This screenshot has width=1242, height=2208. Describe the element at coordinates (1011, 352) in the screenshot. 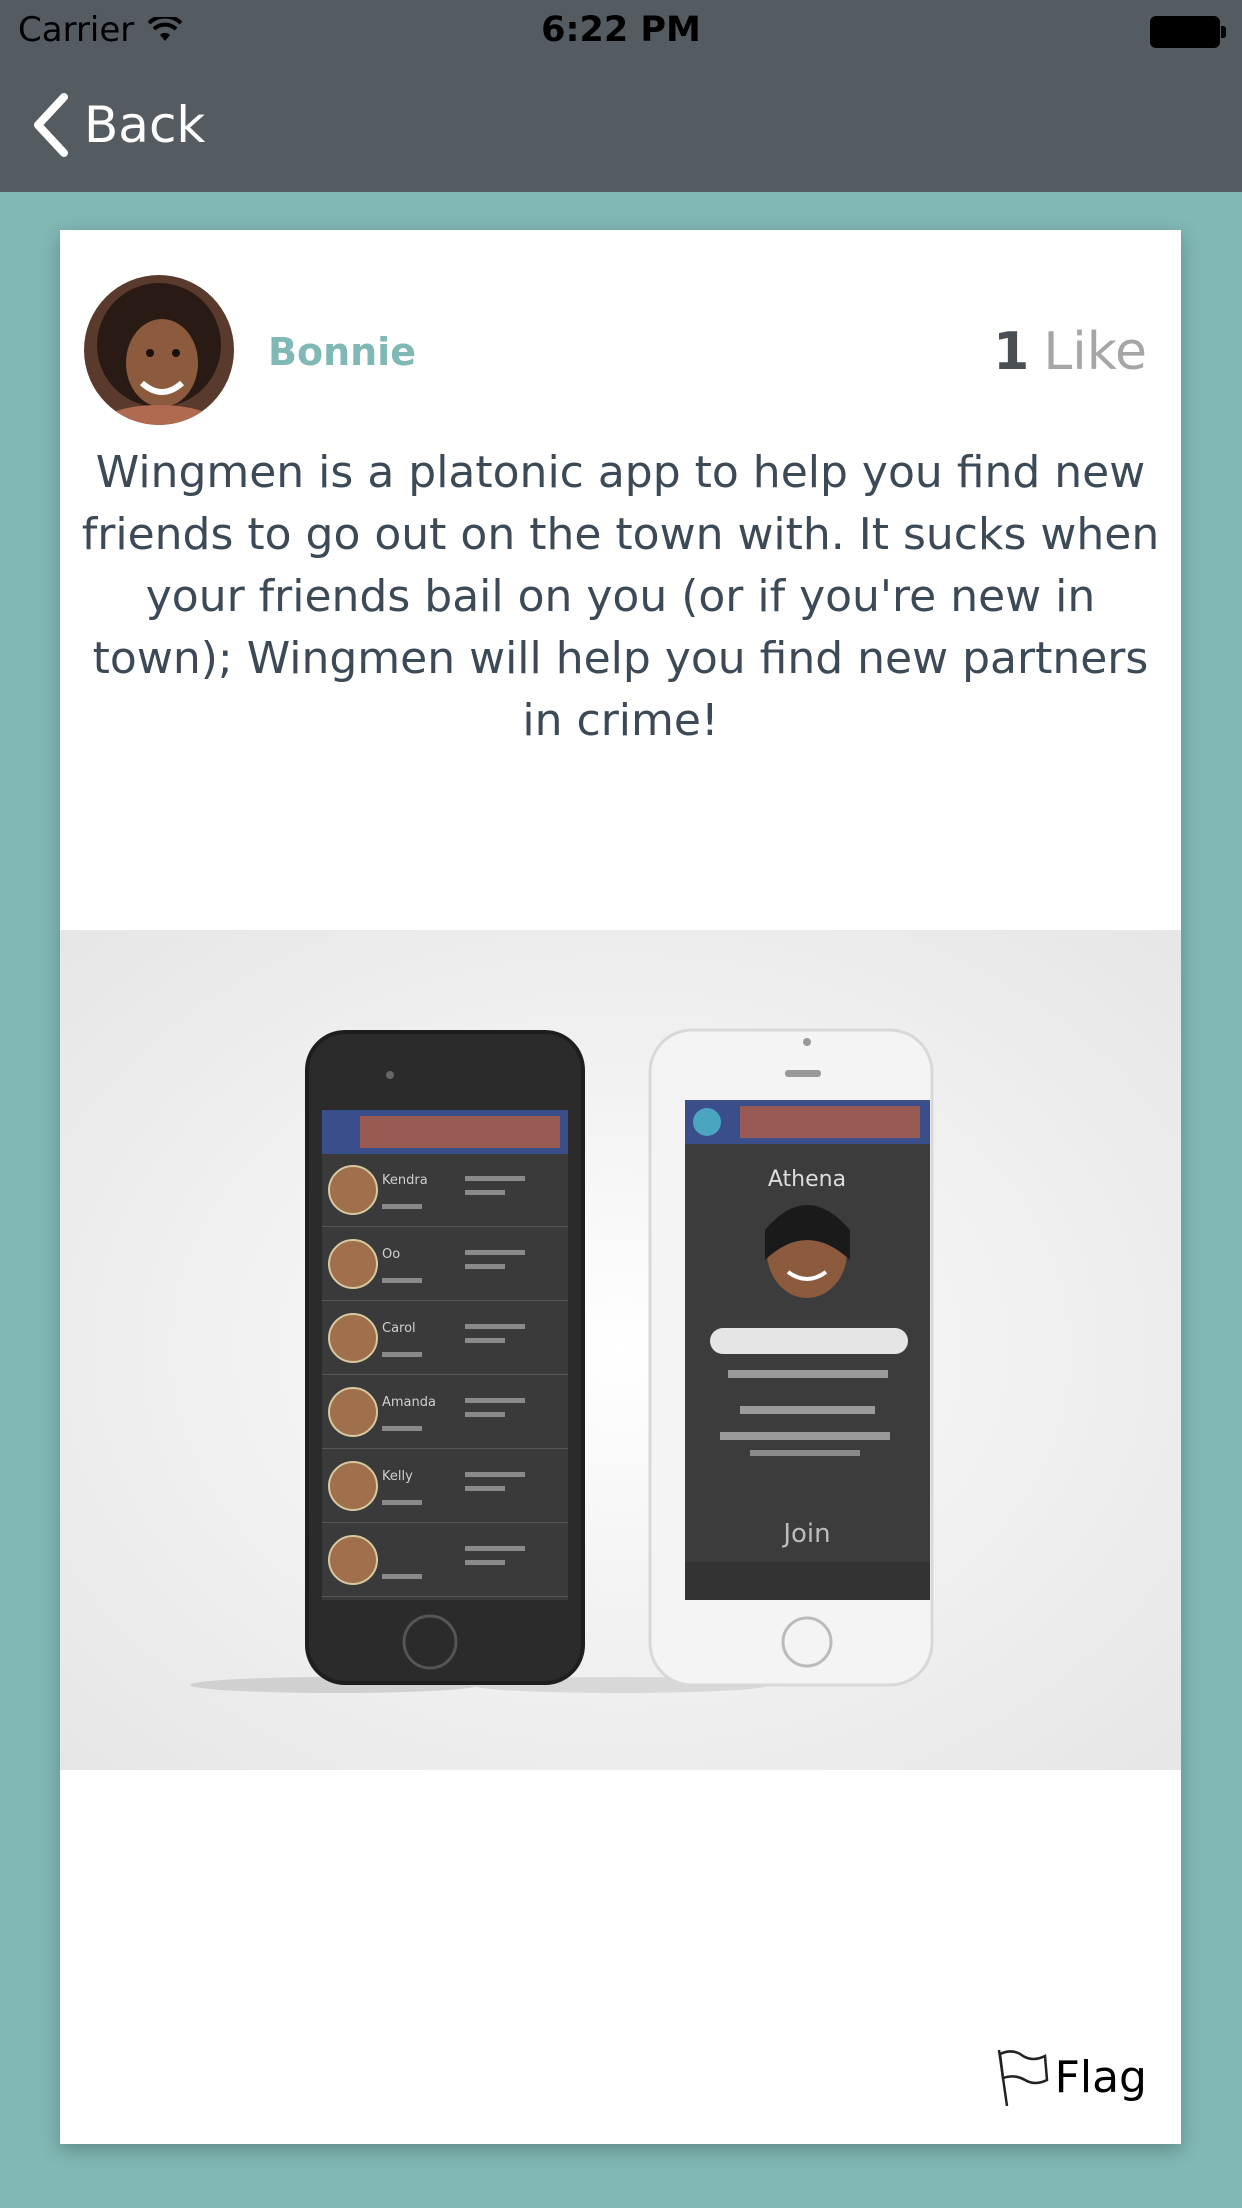

I see `like-count: 1` at that location.